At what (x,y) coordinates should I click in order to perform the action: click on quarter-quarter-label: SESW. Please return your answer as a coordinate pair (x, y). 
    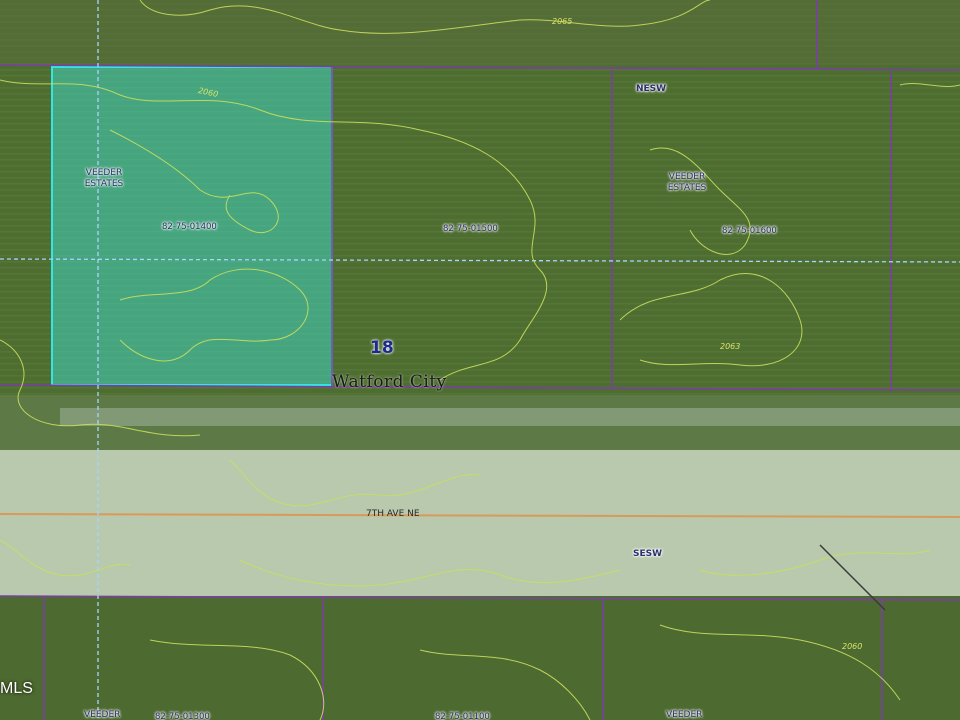
    Looking at the image, I should click on (648, 554).